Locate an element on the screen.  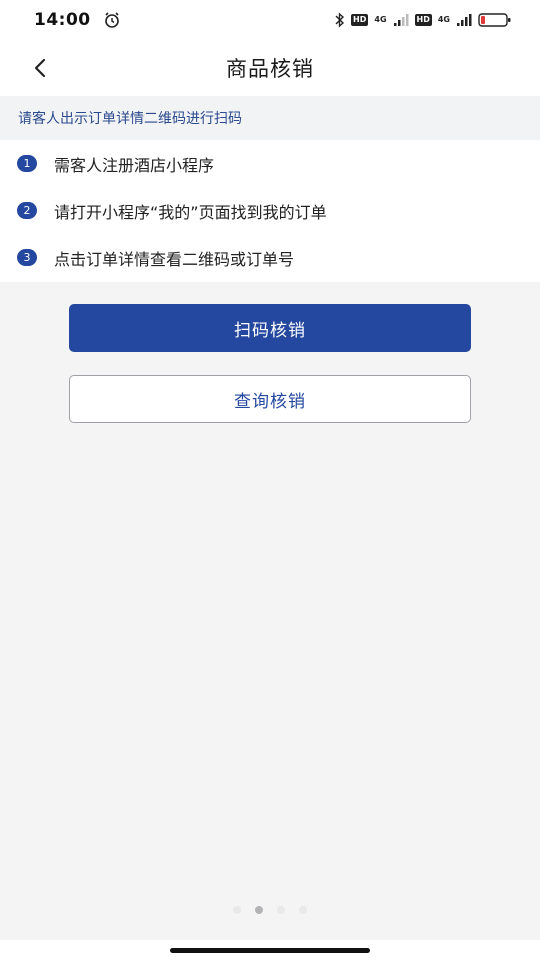
status-time: 14:00 is located at coordinates (62, 20).